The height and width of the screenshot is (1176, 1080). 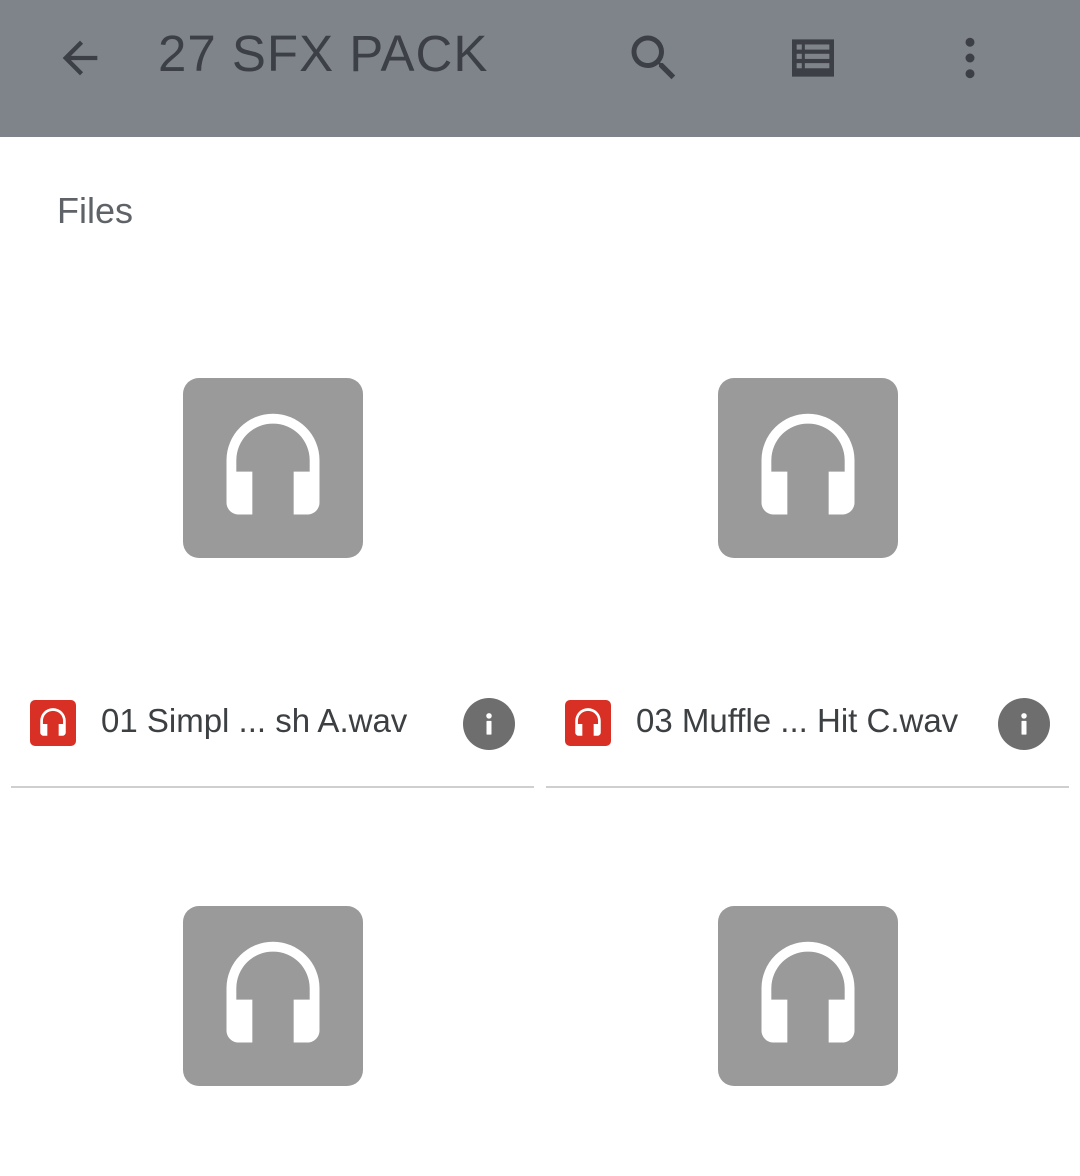 I want to click on list-view-button, so click(x=813, y=58).